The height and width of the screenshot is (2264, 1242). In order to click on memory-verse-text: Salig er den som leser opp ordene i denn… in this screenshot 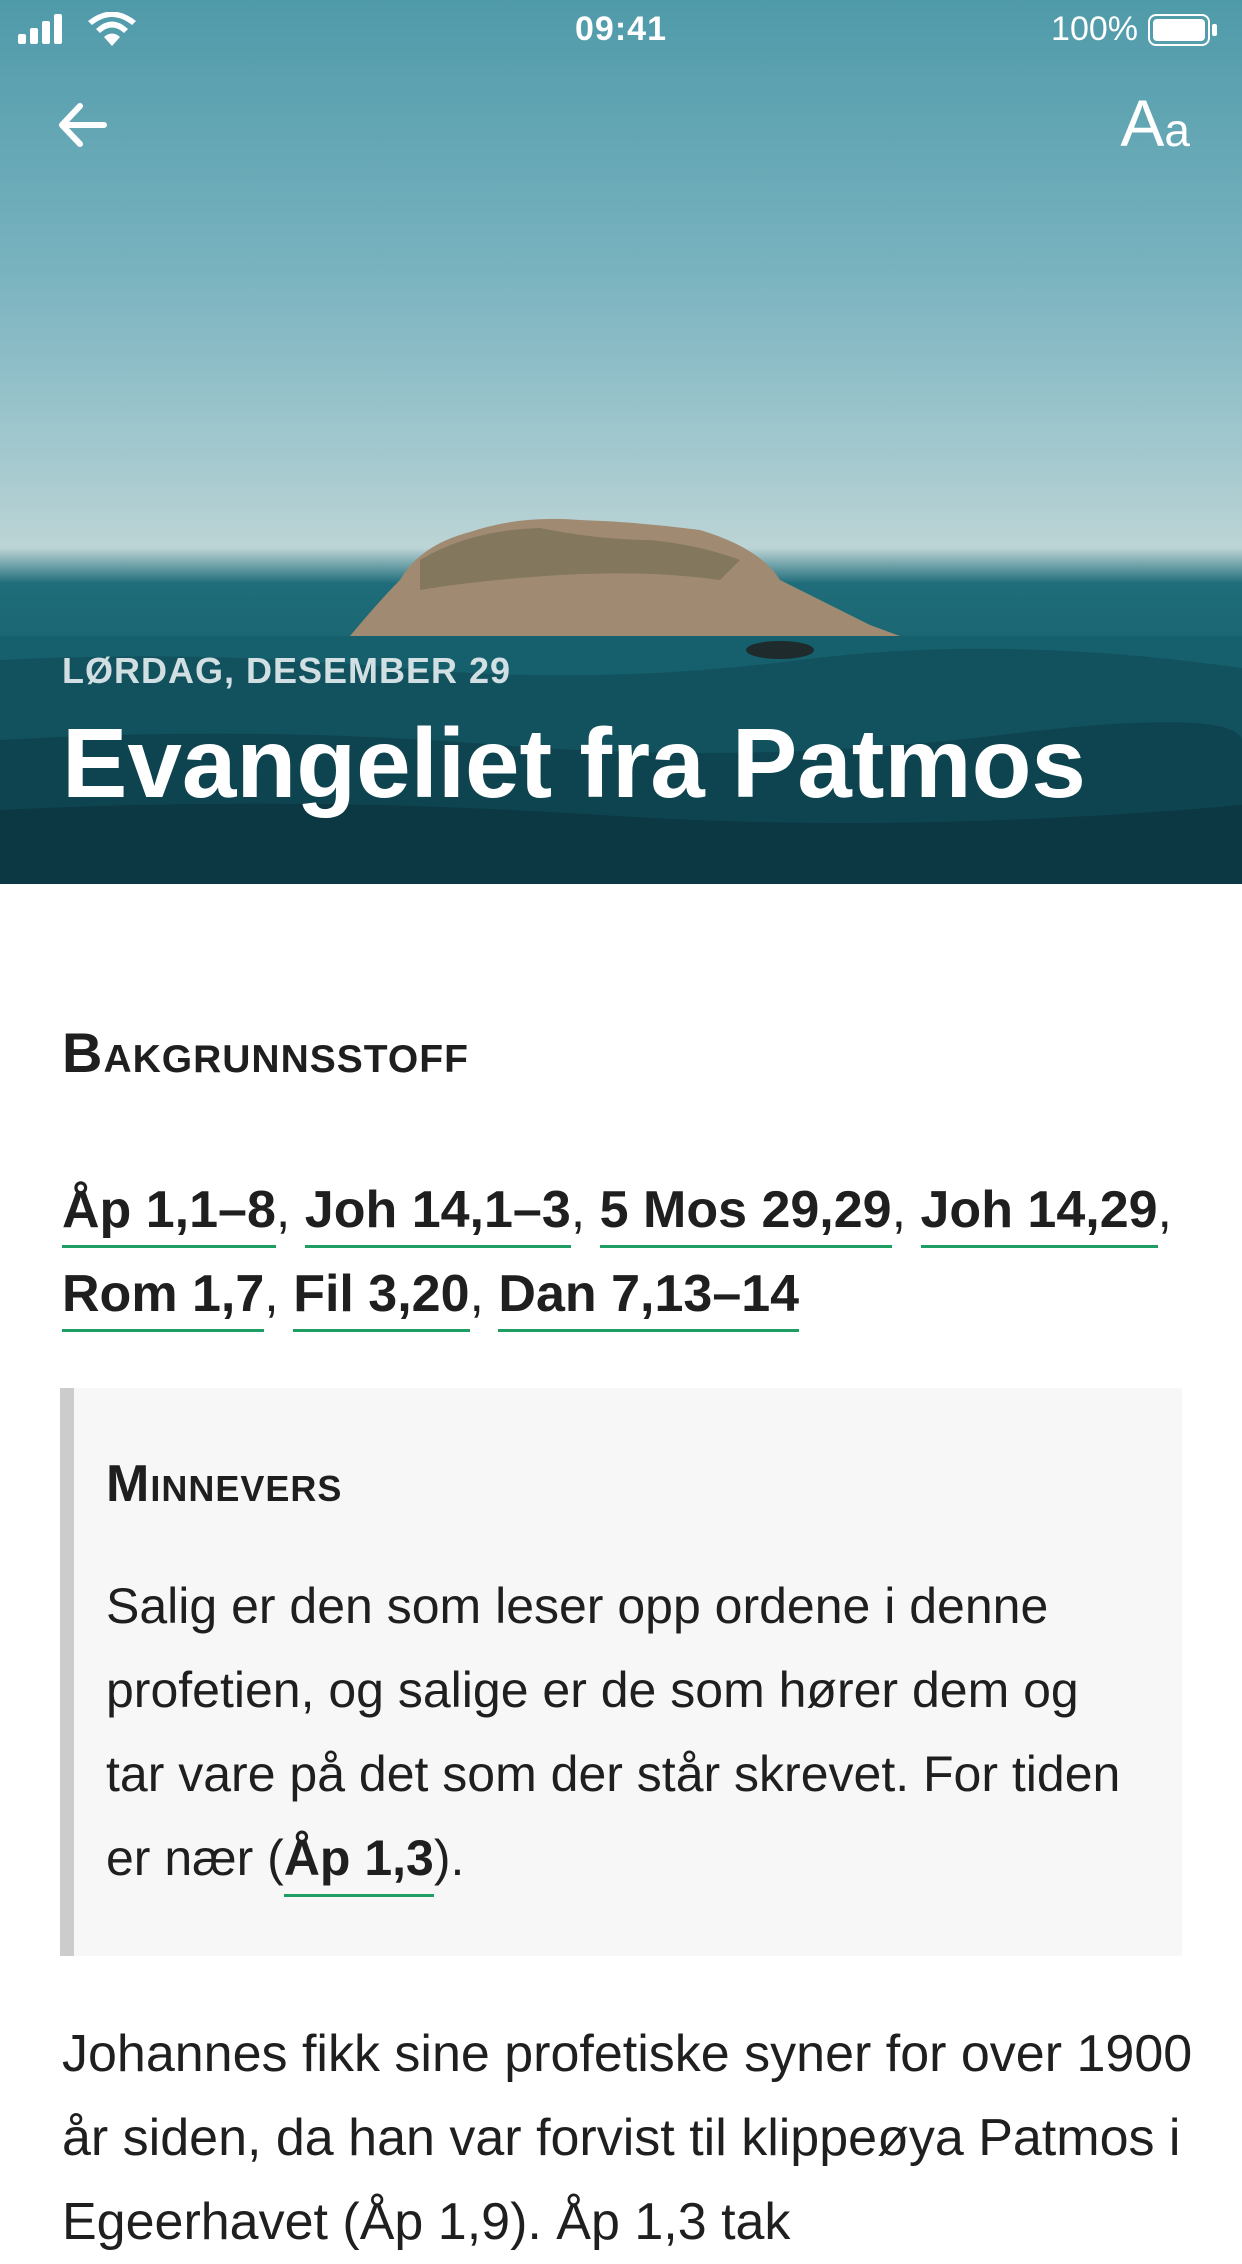, I will do `click(626, 1732)`.